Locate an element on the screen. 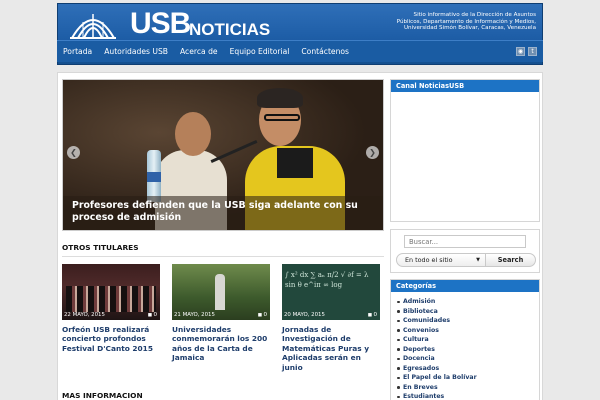 The width and height of the screenshot is (600, 400). search-scope-label: En todo el sitio is located at coordinates (429, 260).